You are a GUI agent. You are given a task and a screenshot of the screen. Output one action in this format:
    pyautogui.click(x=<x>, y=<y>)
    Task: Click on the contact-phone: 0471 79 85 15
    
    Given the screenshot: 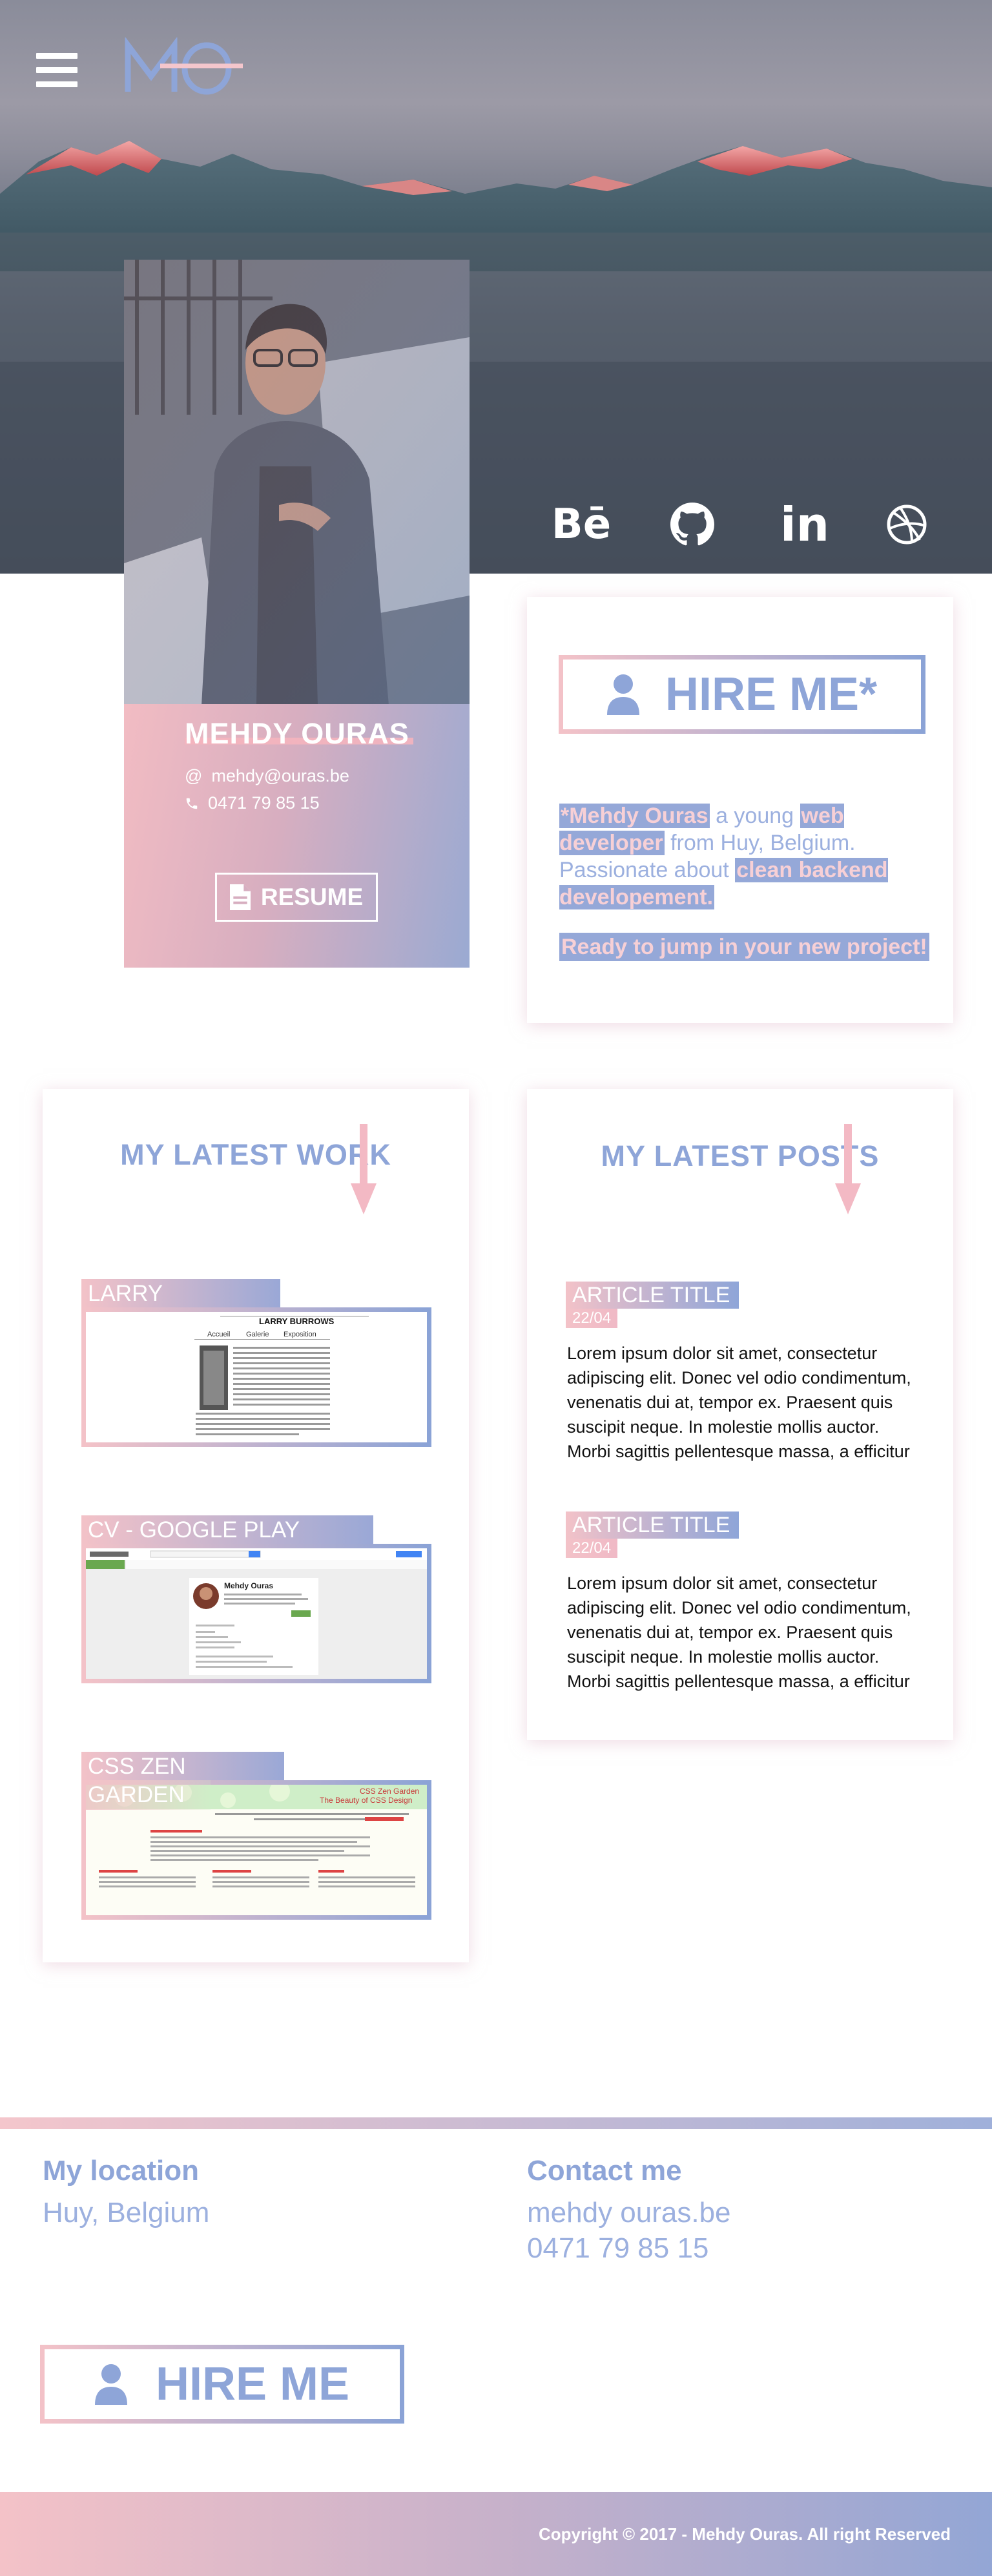 What is the action you would take?
    pyautogui.click(x=617, y=2248)
    